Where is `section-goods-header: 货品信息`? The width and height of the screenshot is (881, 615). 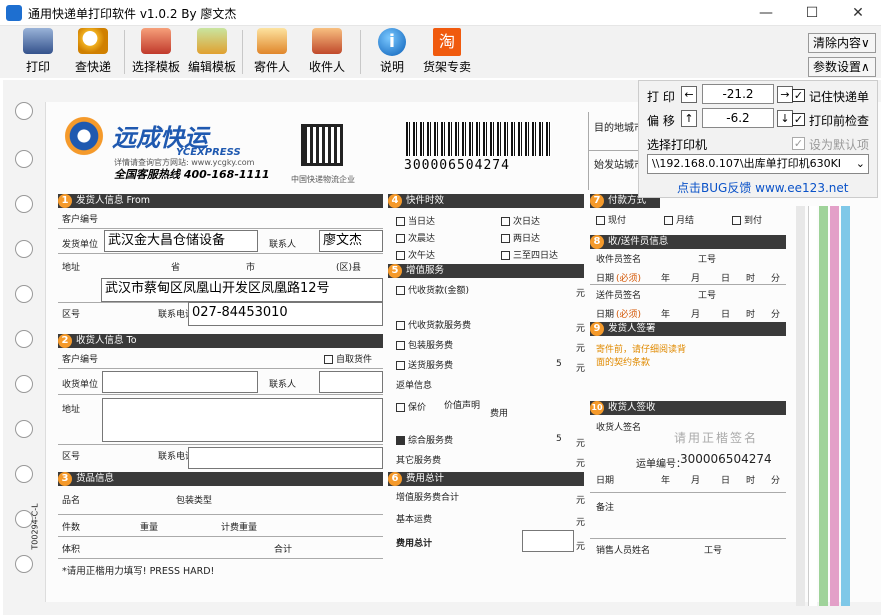
section-goods-header: 货品信息 is located at coordinates (220, 479).